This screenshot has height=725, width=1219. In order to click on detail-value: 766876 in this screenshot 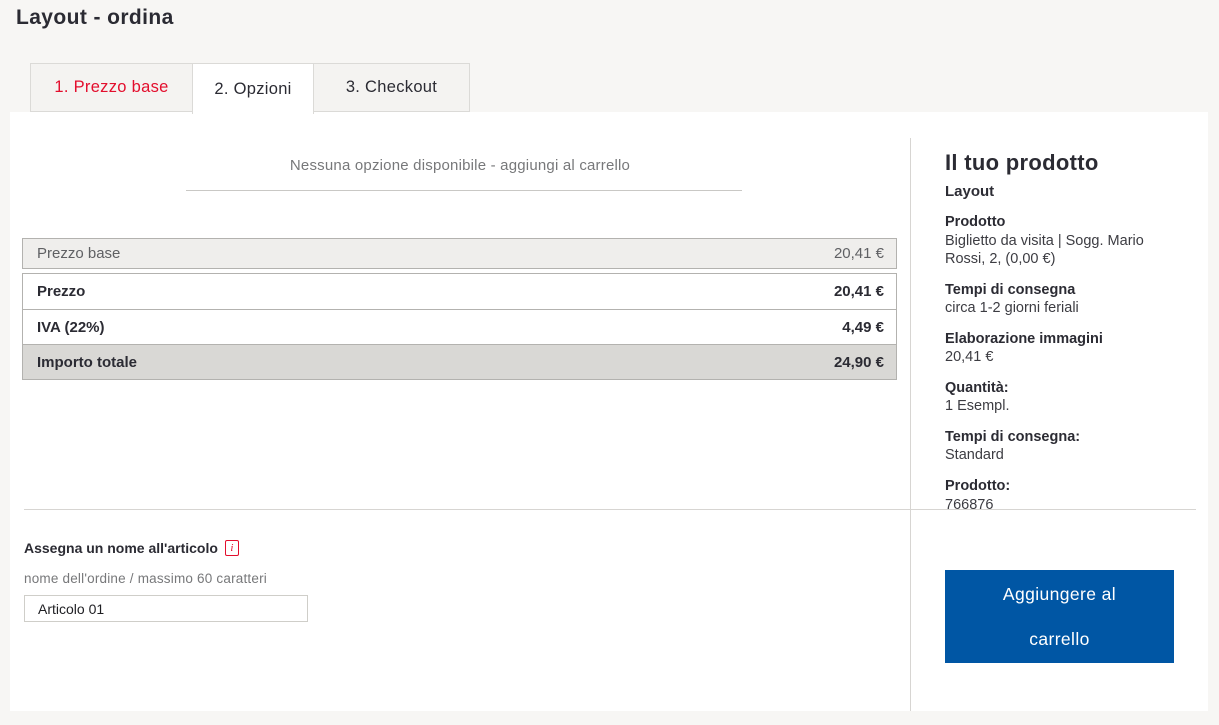, I will do `click(969, 504)`.